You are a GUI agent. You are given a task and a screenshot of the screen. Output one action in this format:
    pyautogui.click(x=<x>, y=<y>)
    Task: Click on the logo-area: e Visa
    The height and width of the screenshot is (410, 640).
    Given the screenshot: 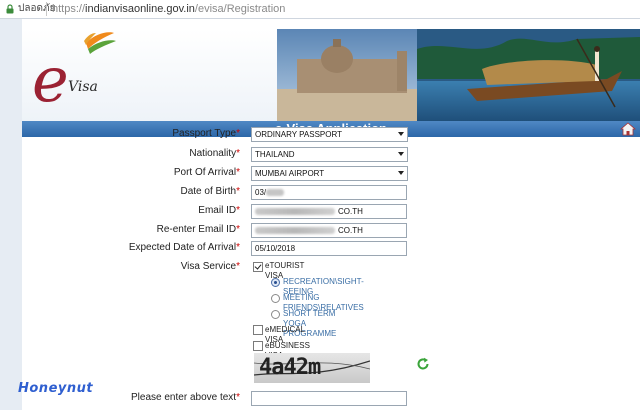 What is the action you would take?
    pyautogui.click(x=149, y=75)
    